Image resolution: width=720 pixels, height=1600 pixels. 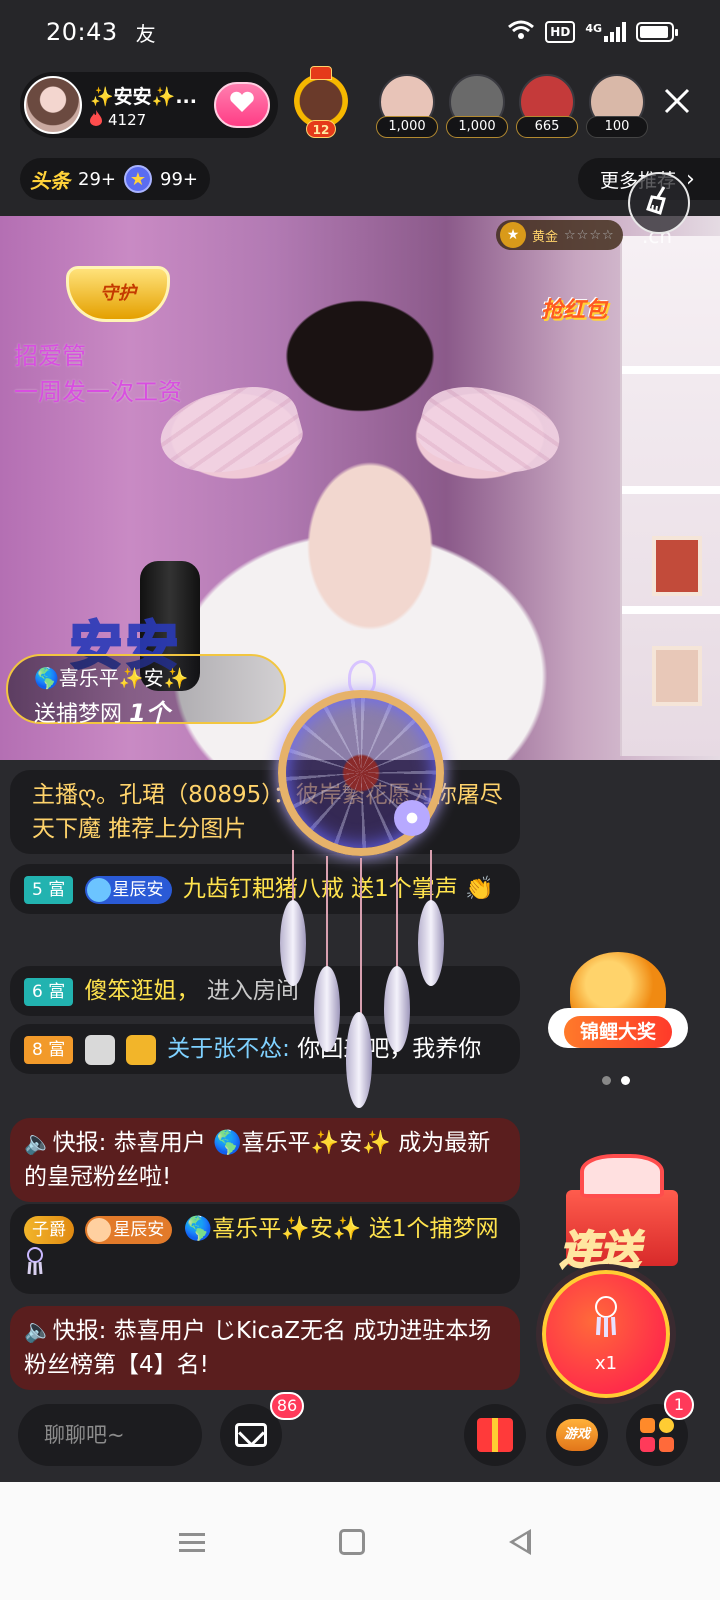 What do you see at coordinates (606, 1080) in the screenshot?
I see `carousel-dot` at bounding box center [606, 1080].